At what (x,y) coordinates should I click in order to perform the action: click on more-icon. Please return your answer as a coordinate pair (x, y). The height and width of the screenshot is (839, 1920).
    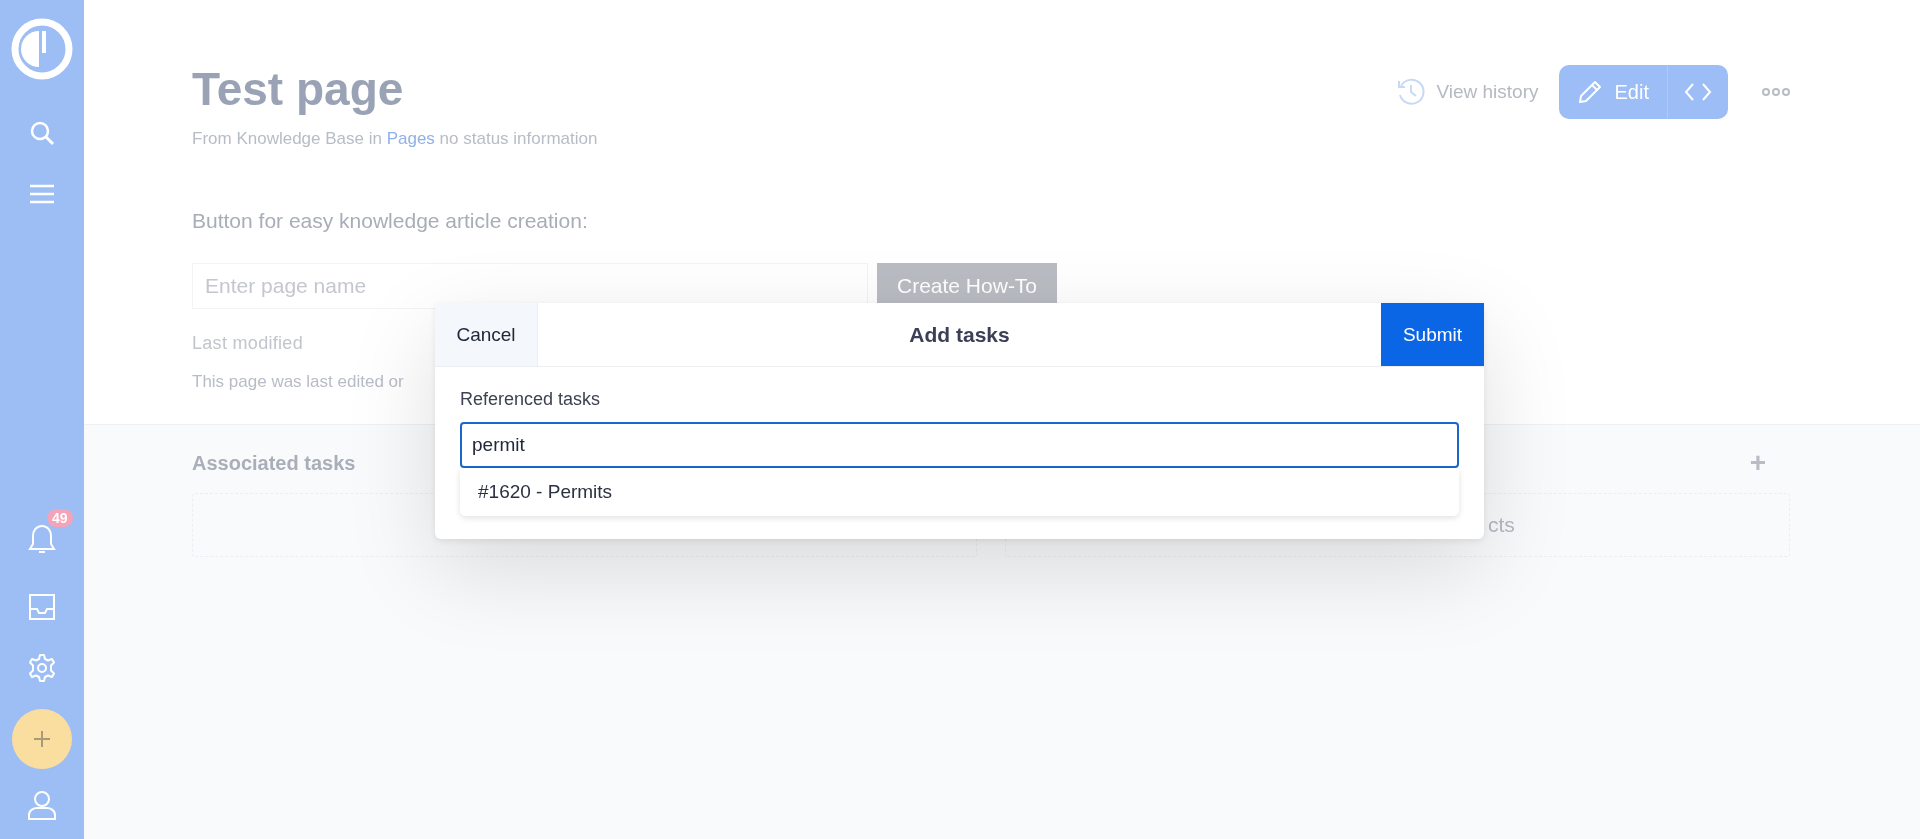
    Looking at the image, I should click on (1776, 92).